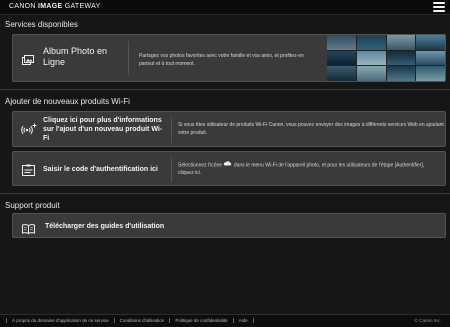 This screenshot has height=327, width=450. I want to click on section-title-wifi: Ajouter de nouveaux produits Wi-Fi, so click(67, 101).